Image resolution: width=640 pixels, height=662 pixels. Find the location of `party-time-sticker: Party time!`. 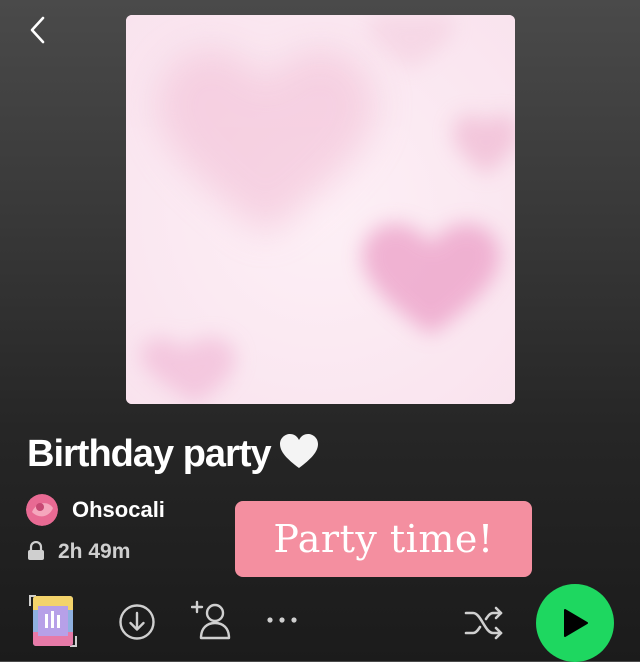

party-time-sticker: Party time! is located at coordinates (383, 539).